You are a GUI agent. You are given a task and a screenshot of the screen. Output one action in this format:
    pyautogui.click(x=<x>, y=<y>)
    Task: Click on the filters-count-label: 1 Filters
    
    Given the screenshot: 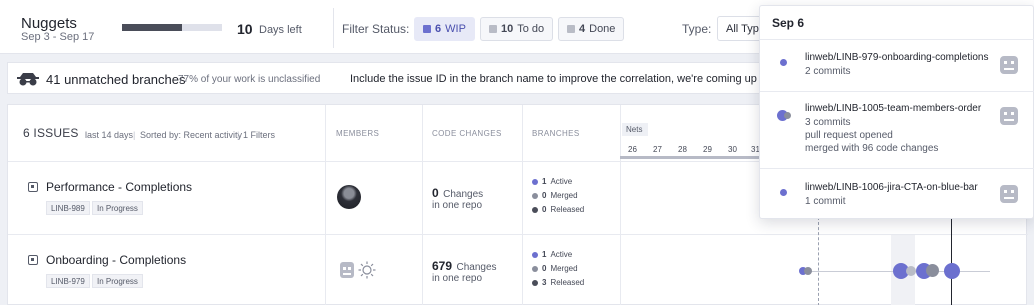 What is the action you would take?
    pyautogui.click(x=259, y=135)
    